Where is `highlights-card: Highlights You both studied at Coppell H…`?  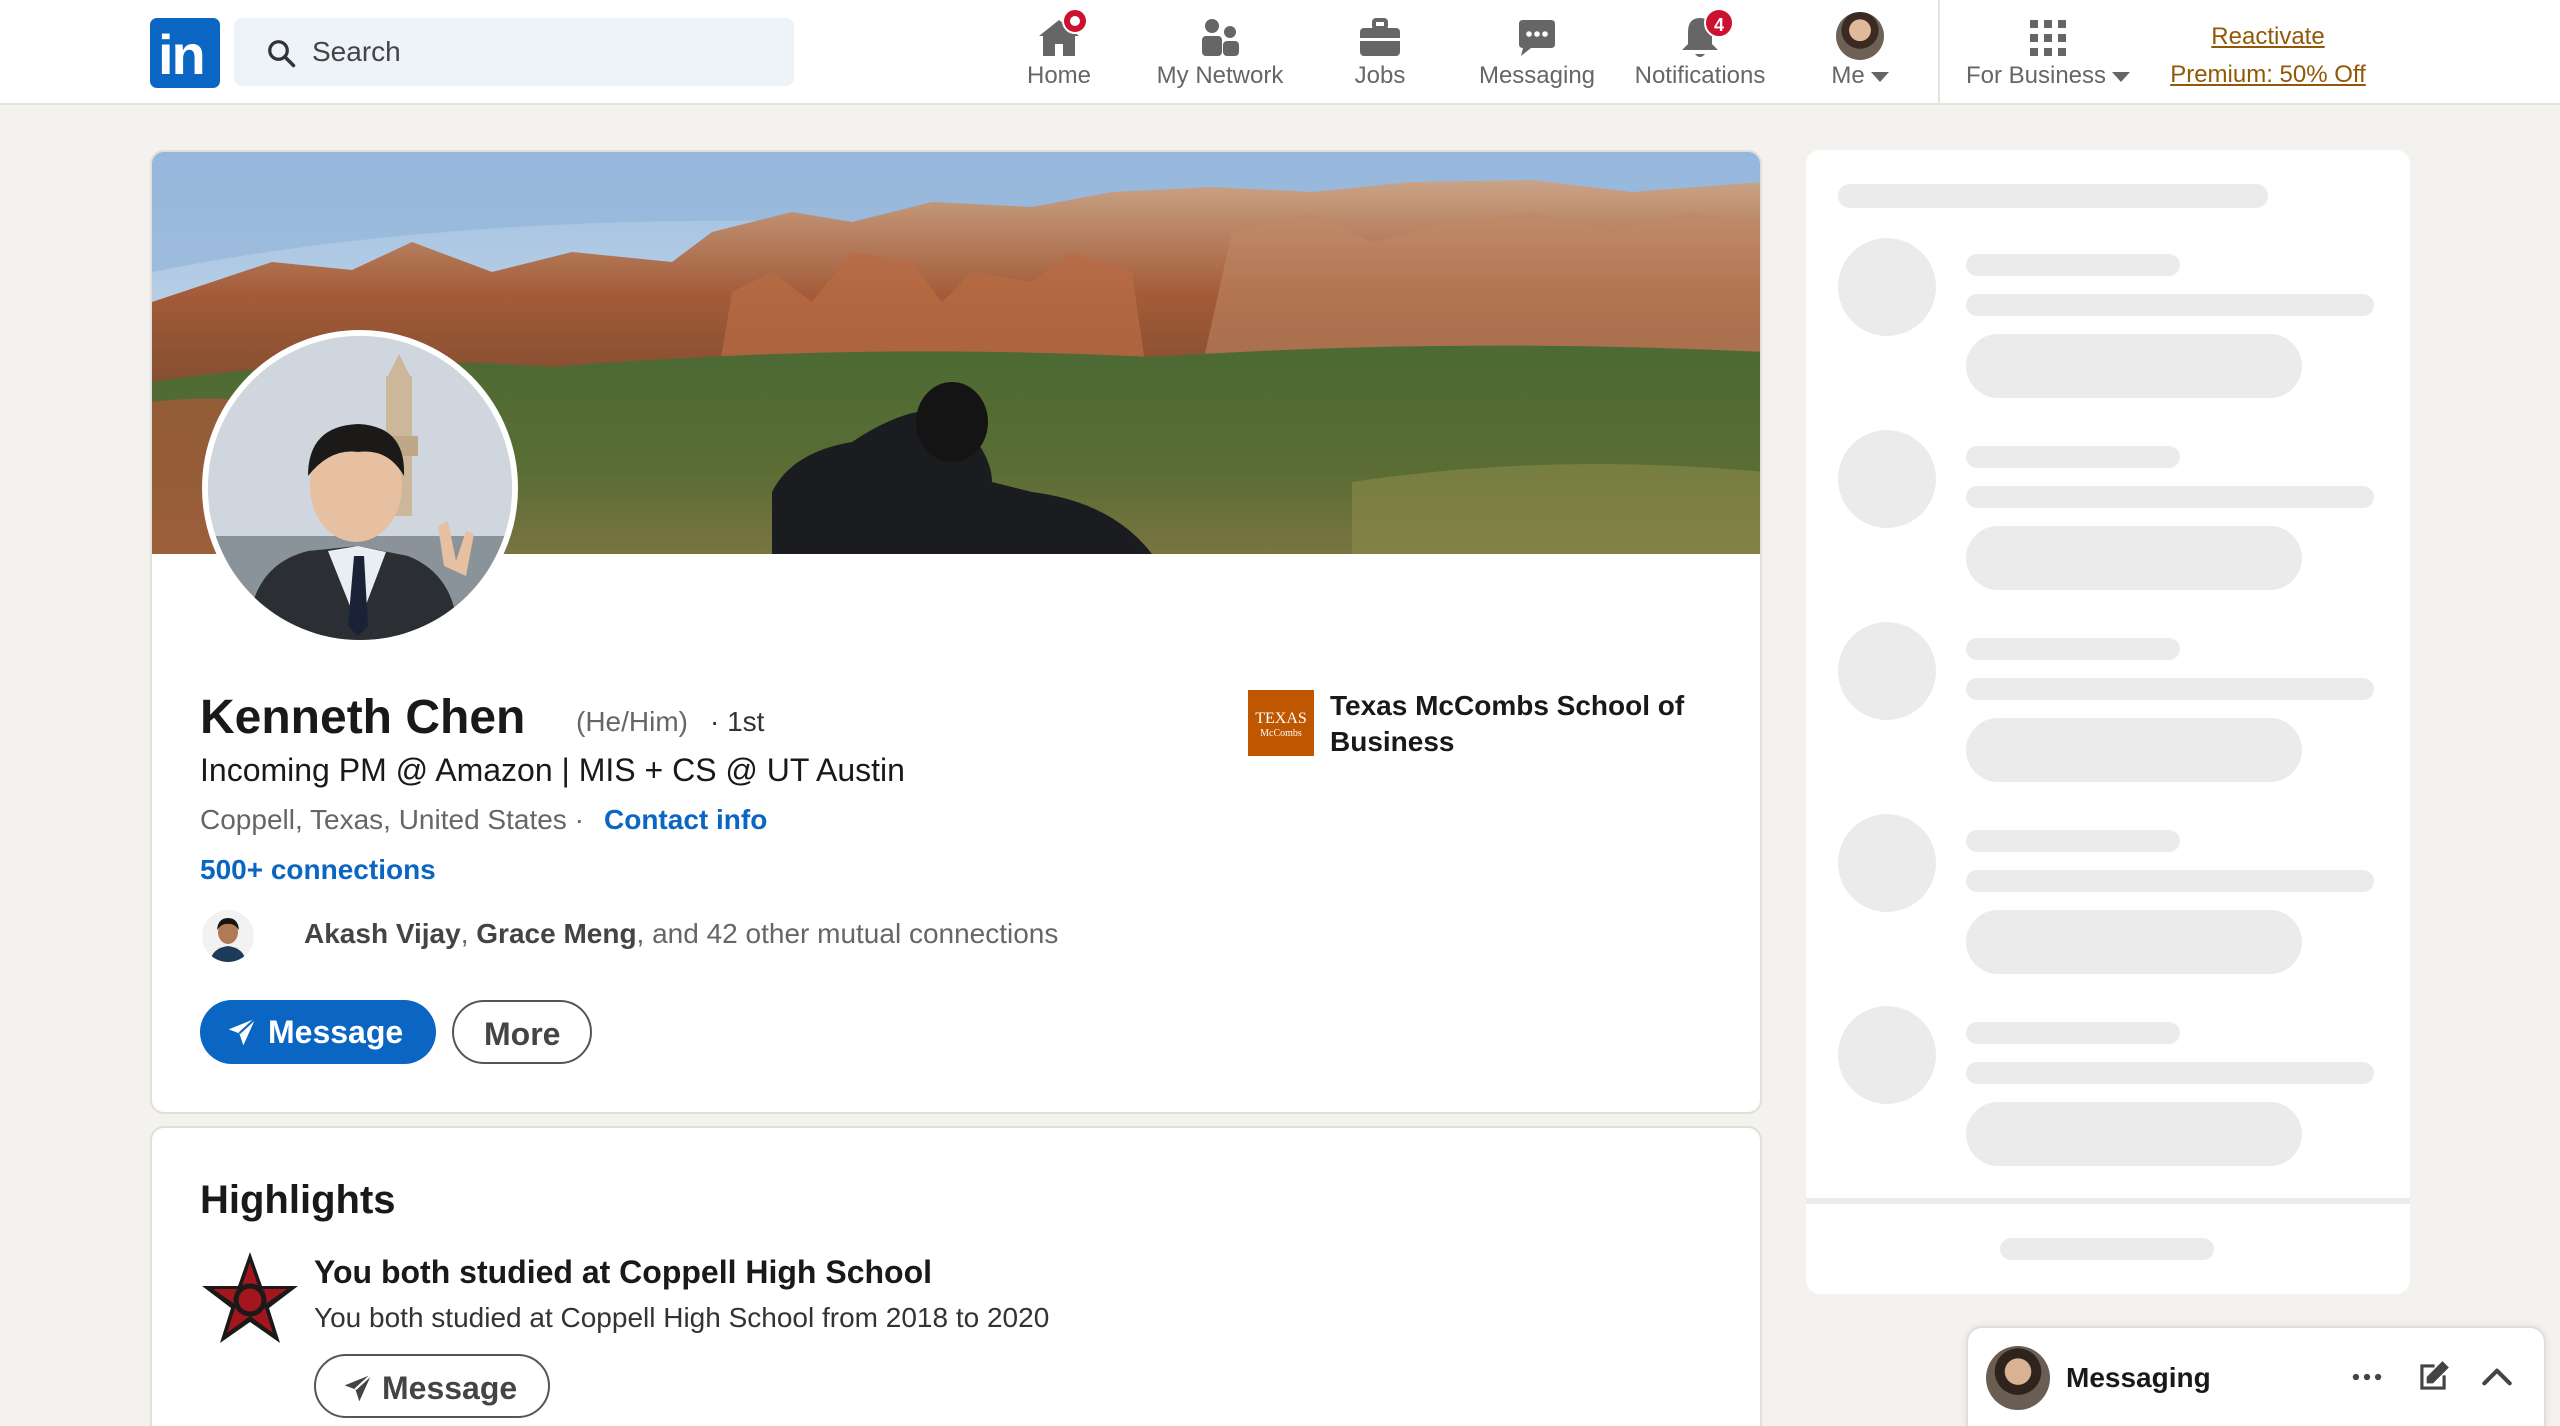
highlights-card: Highlights You both studied at Coppell H… is located at coordinates (956, 1276).